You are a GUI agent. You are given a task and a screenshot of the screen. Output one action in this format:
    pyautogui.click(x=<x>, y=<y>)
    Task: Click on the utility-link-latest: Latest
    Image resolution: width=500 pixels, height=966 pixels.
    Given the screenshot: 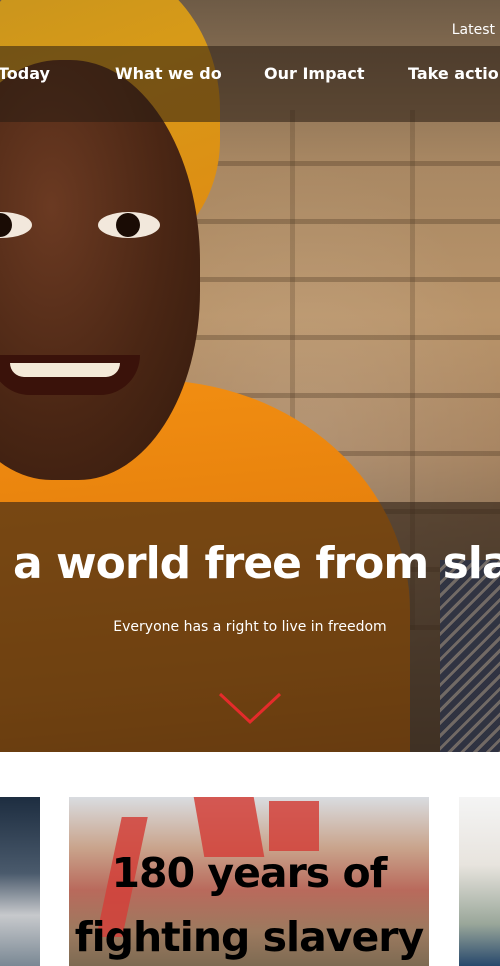 What is the action you would take?
    pyautogui.click(x=440, y=30)
    